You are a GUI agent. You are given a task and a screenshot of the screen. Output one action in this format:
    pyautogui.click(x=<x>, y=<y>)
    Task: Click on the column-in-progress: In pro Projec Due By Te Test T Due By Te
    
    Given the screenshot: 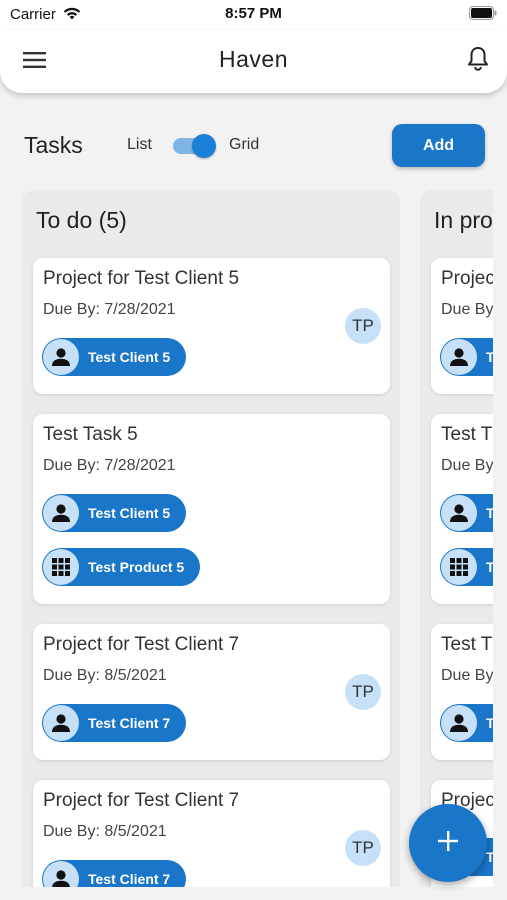 What is the action you would take?
    pyautogui.click(x=456, y=538)
    